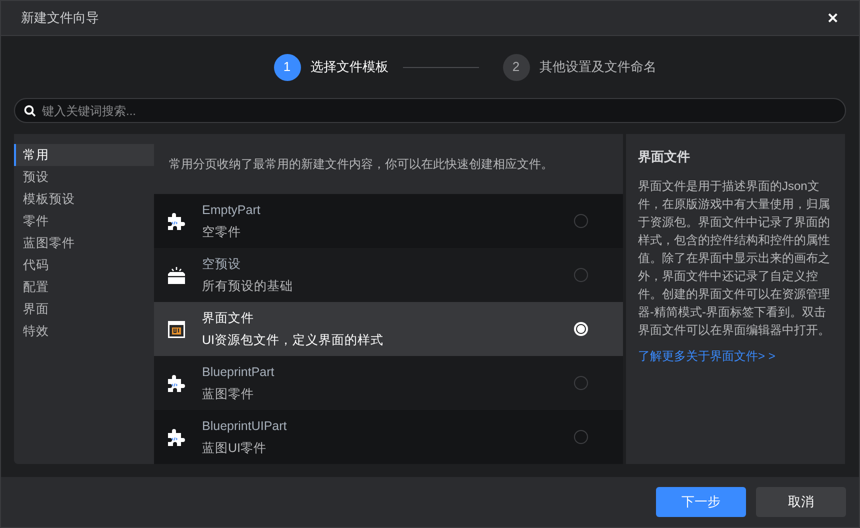  Describe the element at coordinates (84, 177) in the screenshot. I see `category-item: 预设` at that location.